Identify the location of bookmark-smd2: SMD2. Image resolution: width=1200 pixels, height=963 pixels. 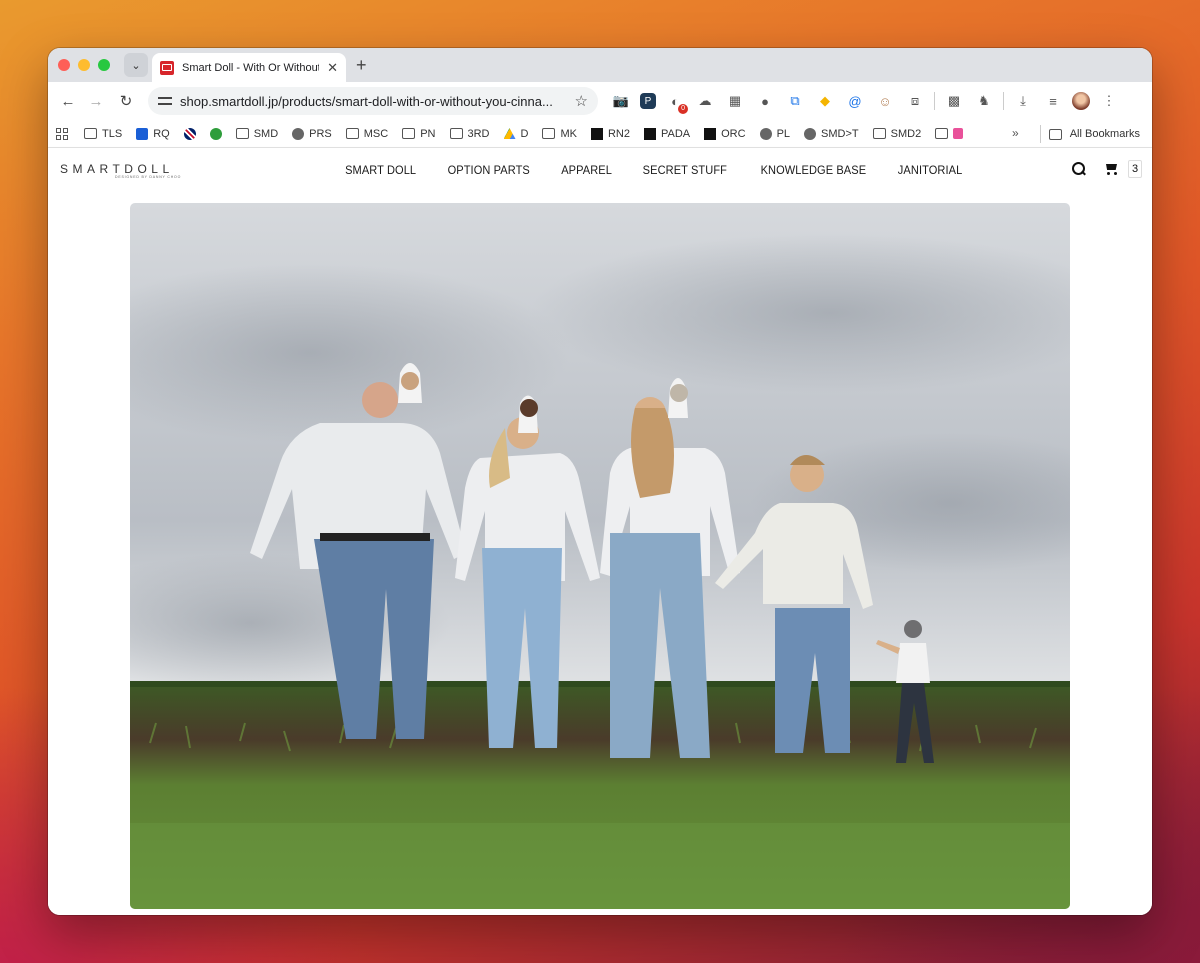
(896, 134).